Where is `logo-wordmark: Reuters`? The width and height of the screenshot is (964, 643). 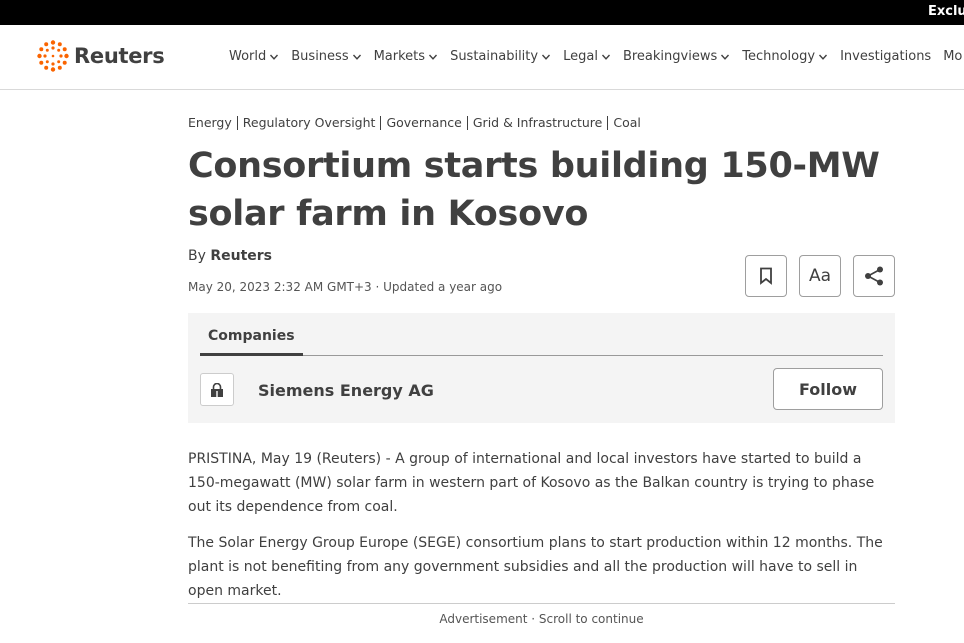
logo-wordmark: Reuters is located at coordinates (119, 56).